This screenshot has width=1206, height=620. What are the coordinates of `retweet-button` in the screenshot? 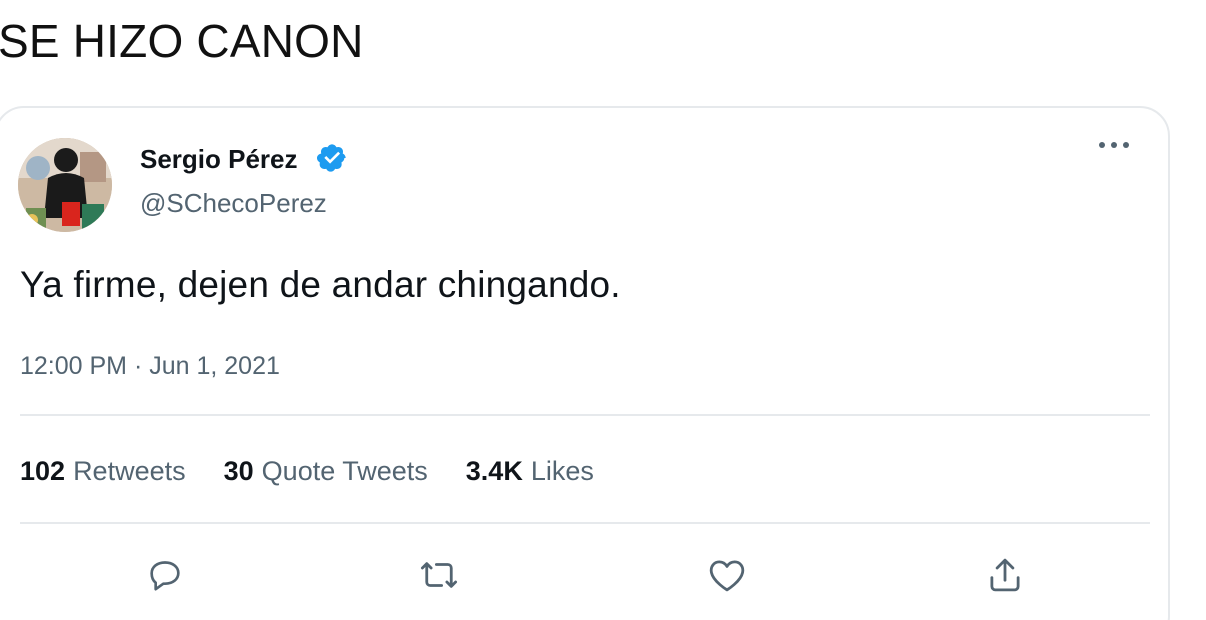 It's located at (439, 575).